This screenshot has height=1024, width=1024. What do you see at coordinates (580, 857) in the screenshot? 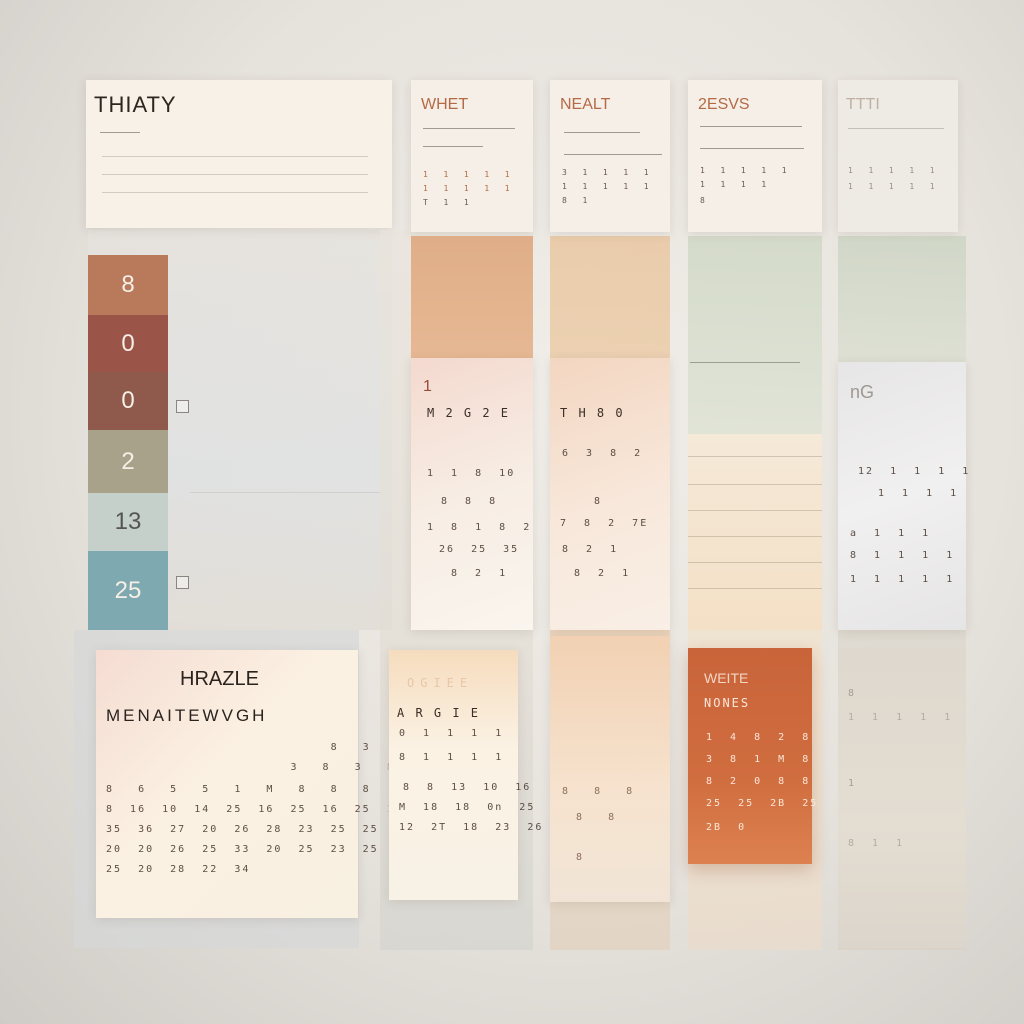
I see `col2-lower-row: 8` at bounding box center [580, 857].